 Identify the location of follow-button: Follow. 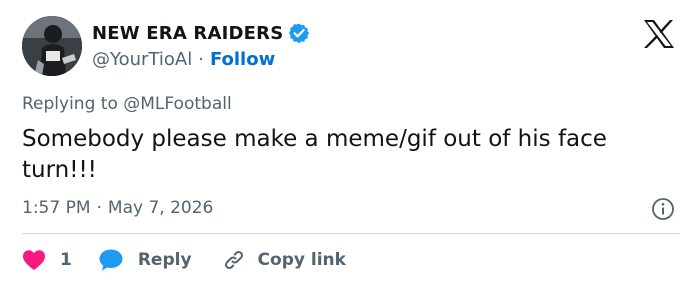
(242, 59).